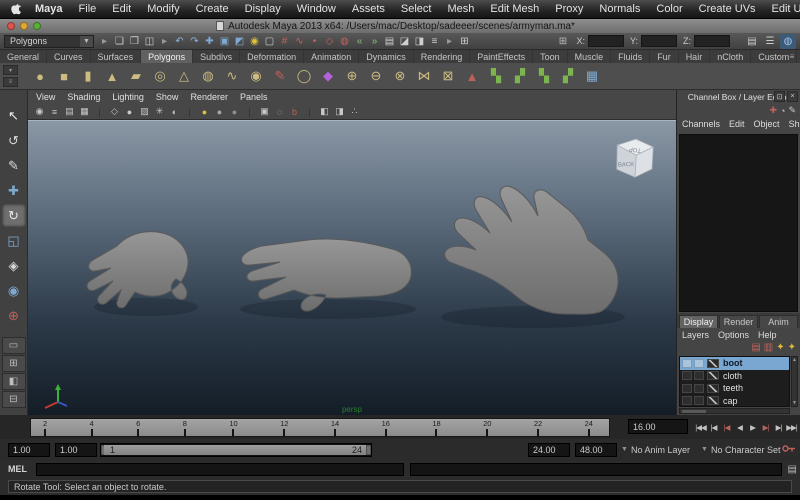  Describe the element at coordinates (294, 112) in the screenshot. I see `viewport-renderer-icon: b` at that location.